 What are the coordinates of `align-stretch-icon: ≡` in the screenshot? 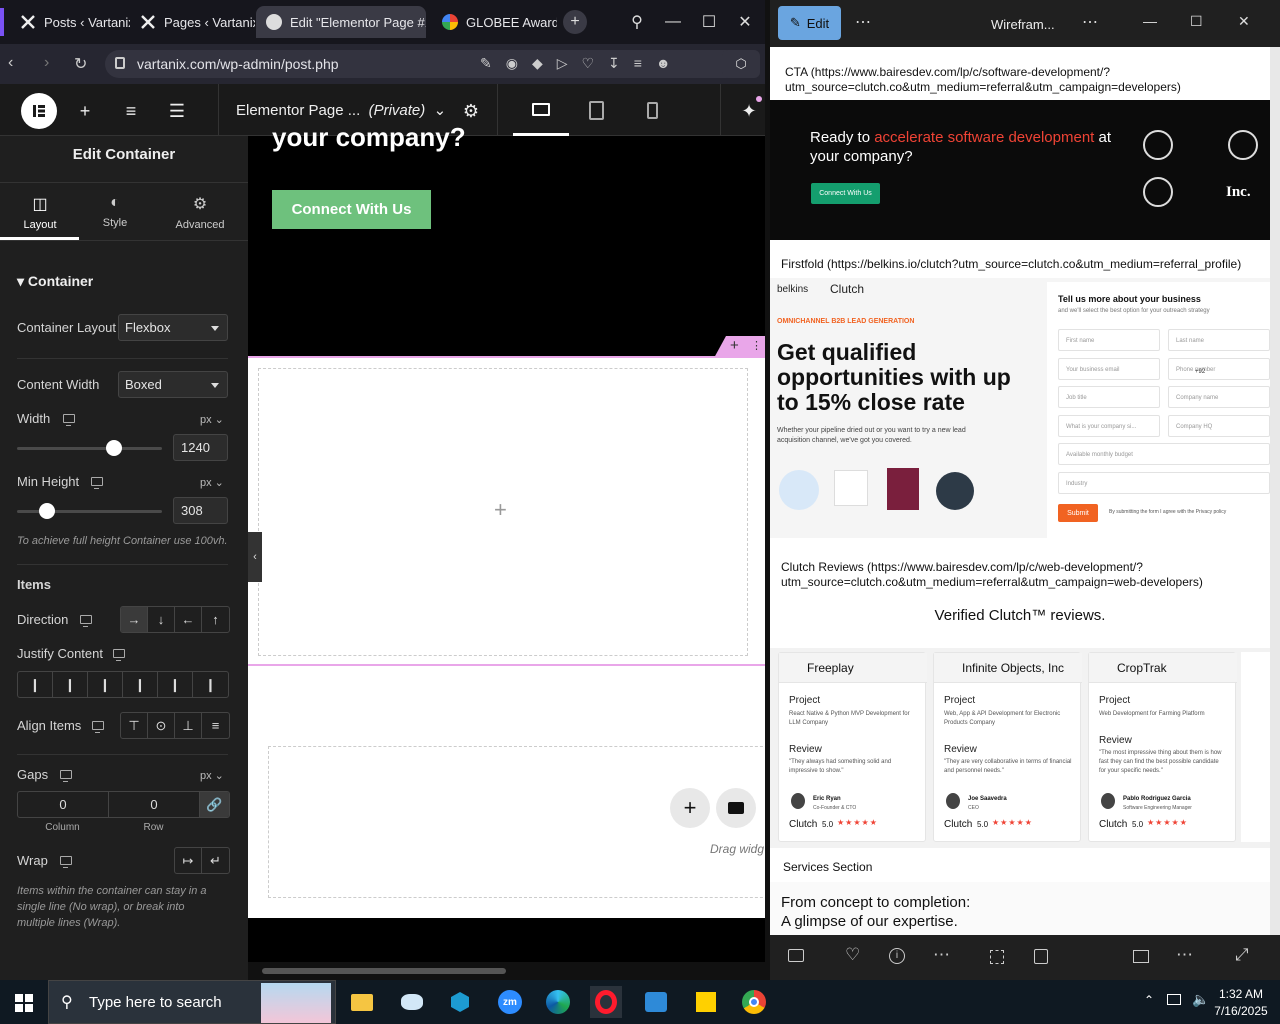 It's located at (215, 725).